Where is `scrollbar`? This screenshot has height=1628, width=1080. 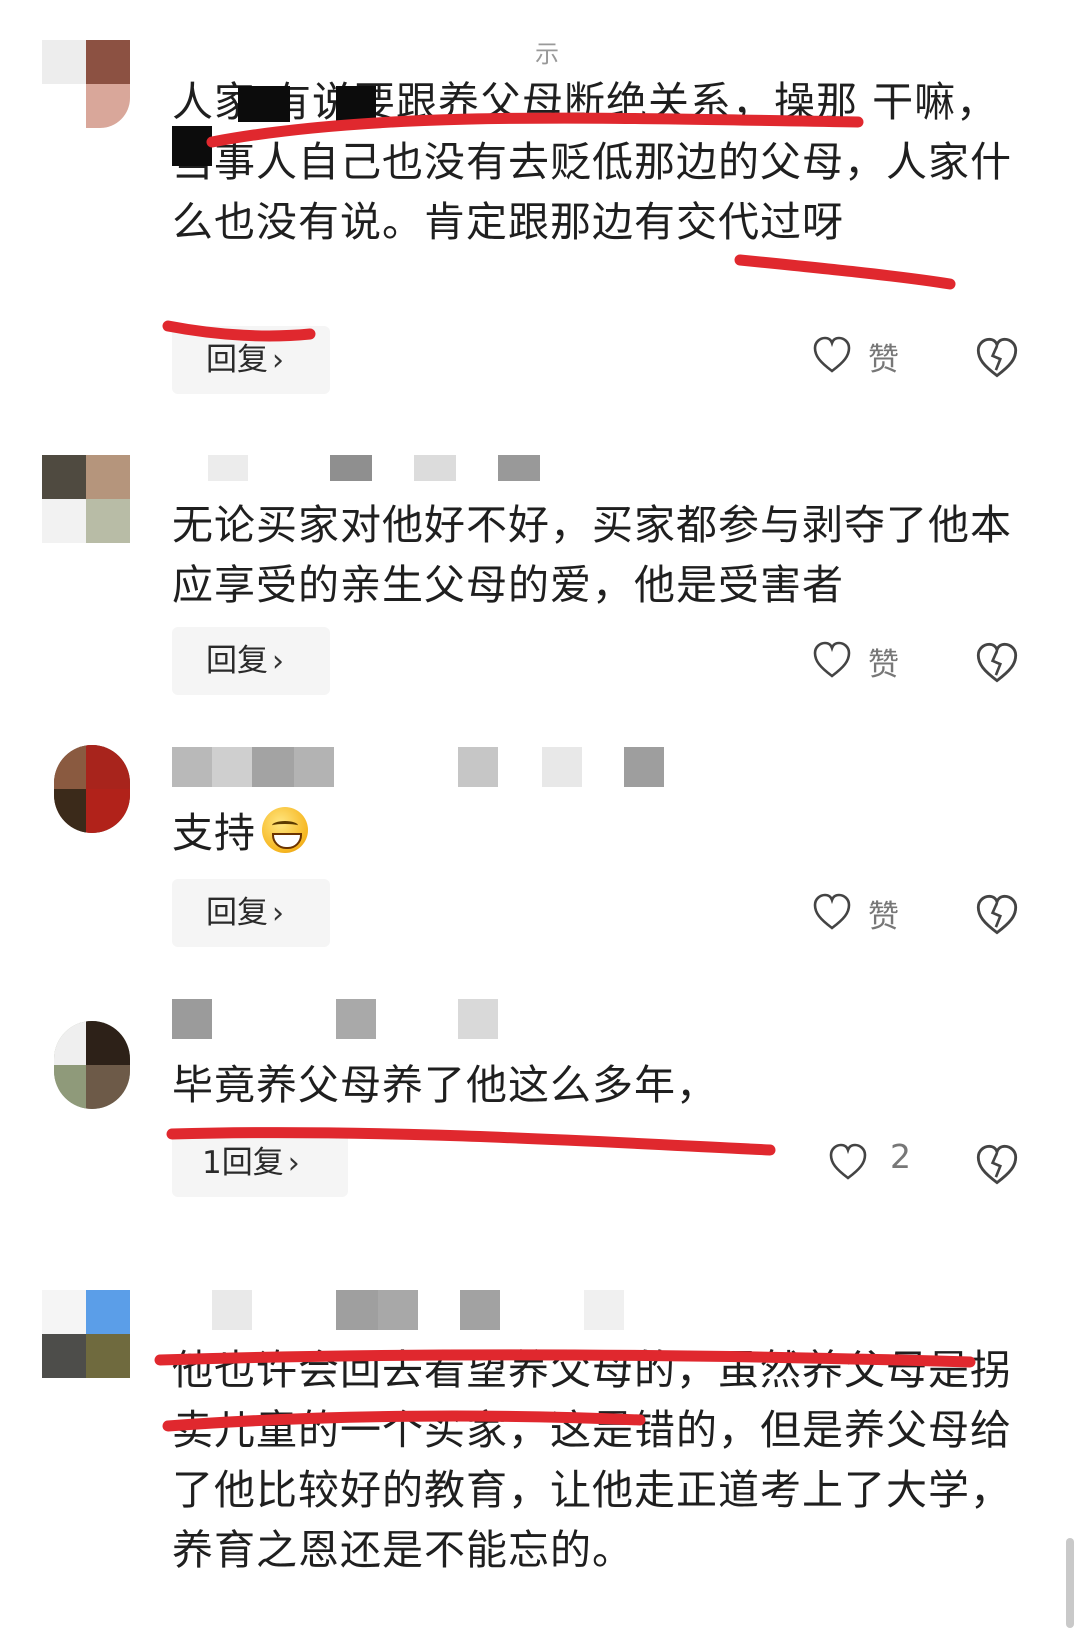
scrollbar is located at coordinates (1070, 1583).